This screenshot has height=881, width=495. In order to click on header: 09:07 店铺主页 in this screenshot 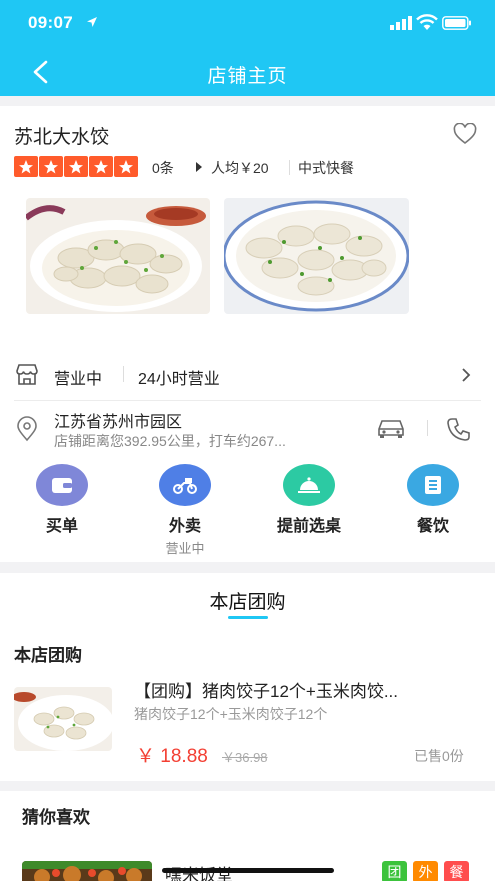, I will do `click(247, 48)`.